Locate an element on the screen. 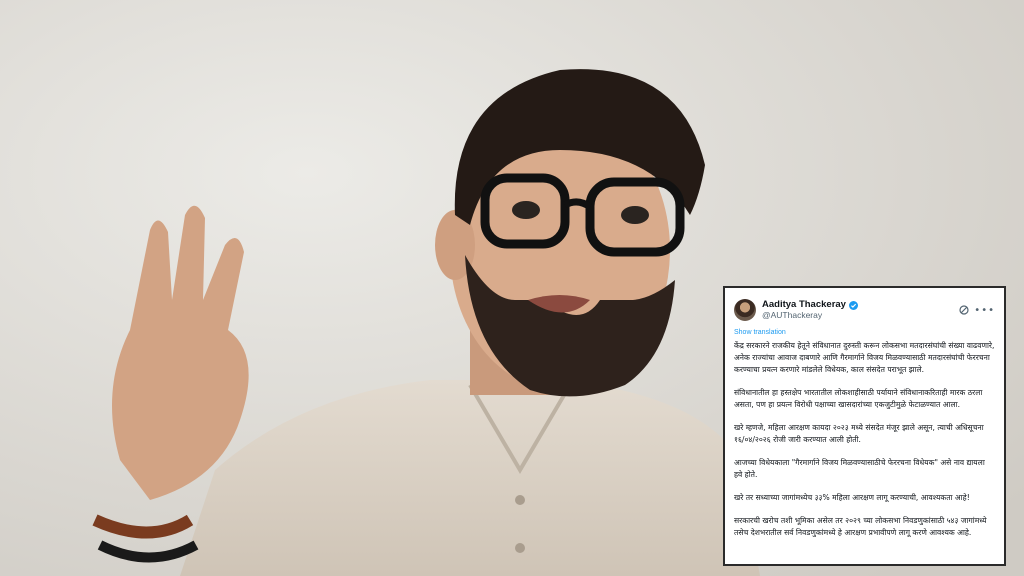 The height and width of the screenshot is (576, 1024). more-options-icon: ••• is located at coordinates (984, 310).